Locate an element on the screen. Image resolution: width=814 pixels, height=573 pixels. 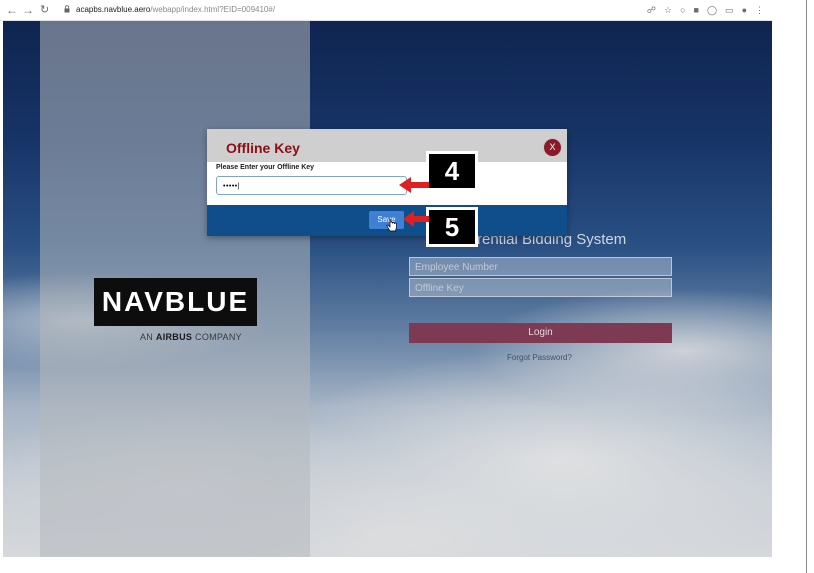
menu-kebab-icon: ⋮ is located at coordinates (759, 10).